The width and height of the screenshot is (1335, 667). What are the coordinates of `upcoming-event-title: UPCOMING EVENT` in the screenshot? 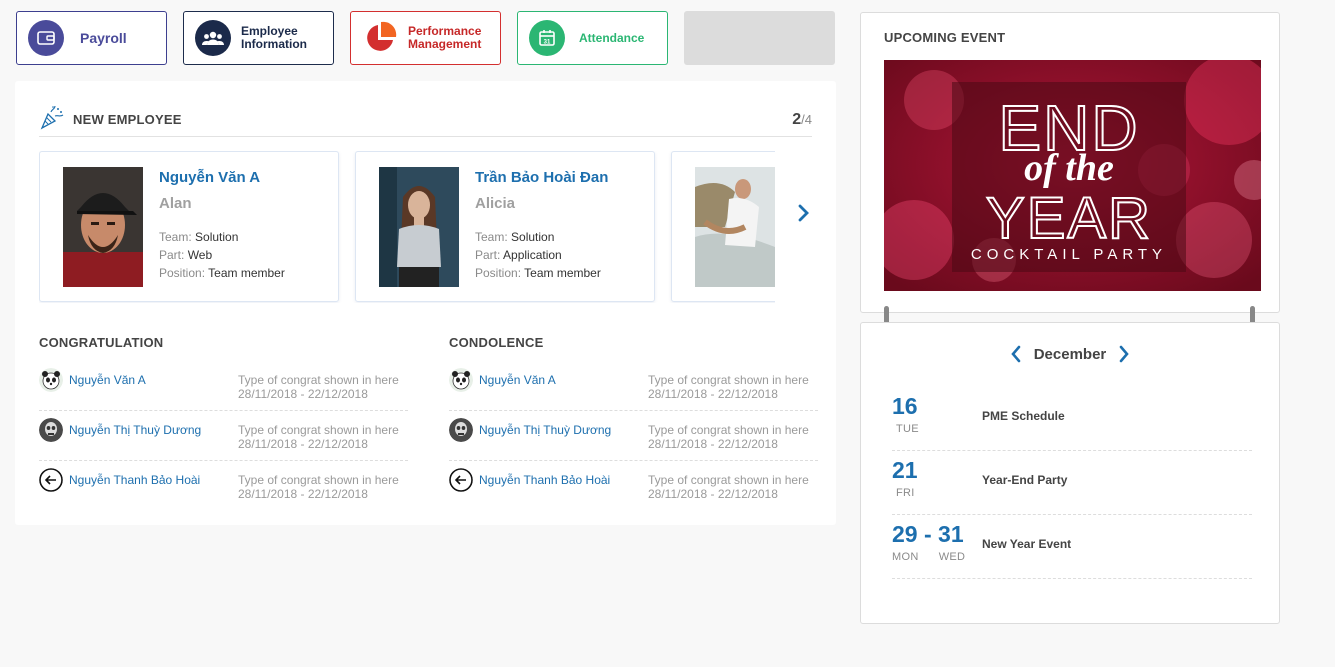 It's located at (945, 37).